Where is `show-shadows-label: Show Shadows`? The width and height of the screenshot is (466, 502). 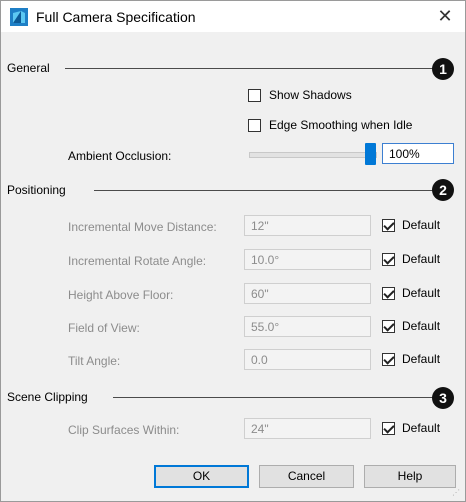
show-shadows-label: Show Shadows is located at coordinates (310, 95).